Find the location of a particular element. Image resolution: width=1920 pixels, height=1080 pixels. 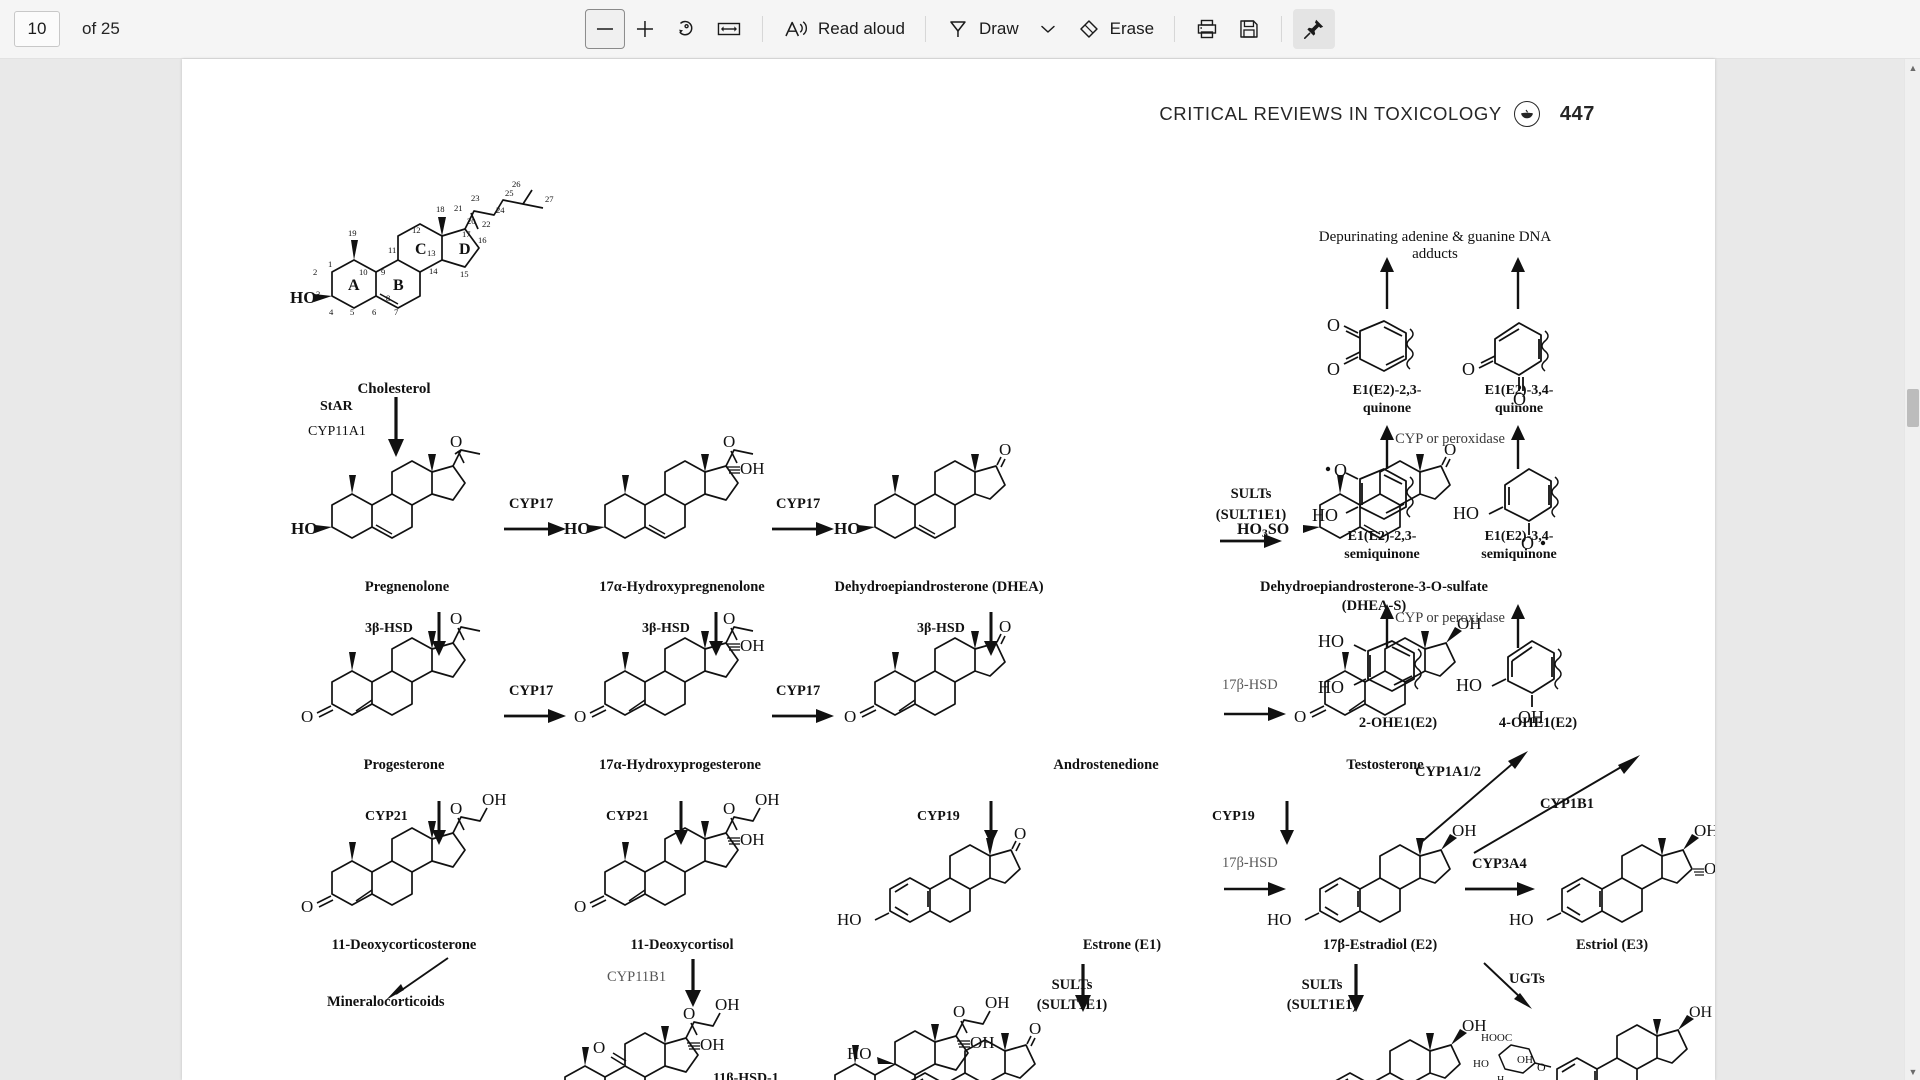

enzyme-label-cyp19-b: CYP19 is located at coordinates (1233, 816).